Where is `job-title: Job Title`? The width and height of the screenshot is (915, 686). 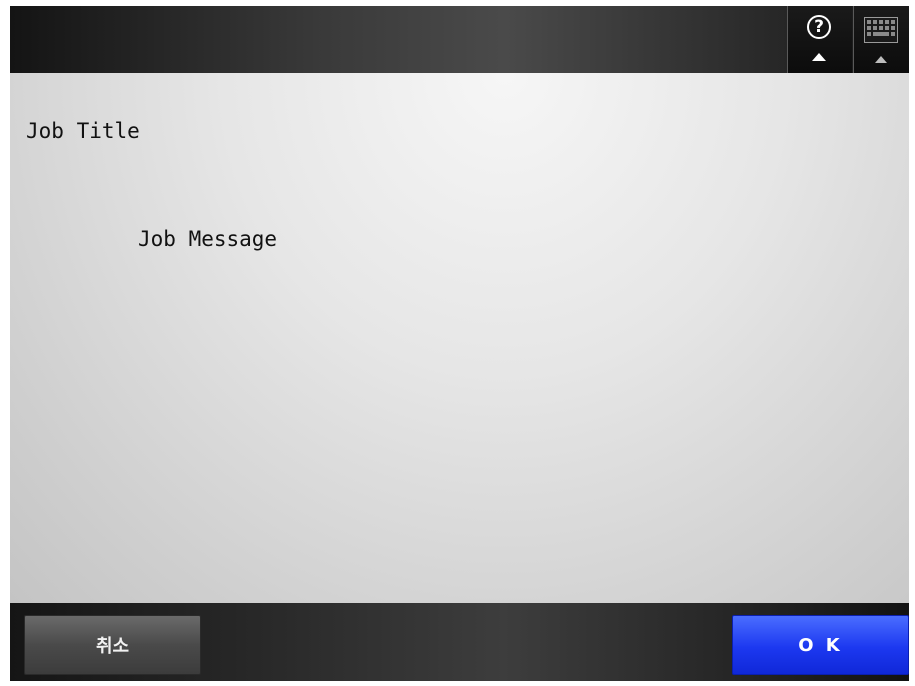 job-title: Job Title is located at coordinates (83, 131).